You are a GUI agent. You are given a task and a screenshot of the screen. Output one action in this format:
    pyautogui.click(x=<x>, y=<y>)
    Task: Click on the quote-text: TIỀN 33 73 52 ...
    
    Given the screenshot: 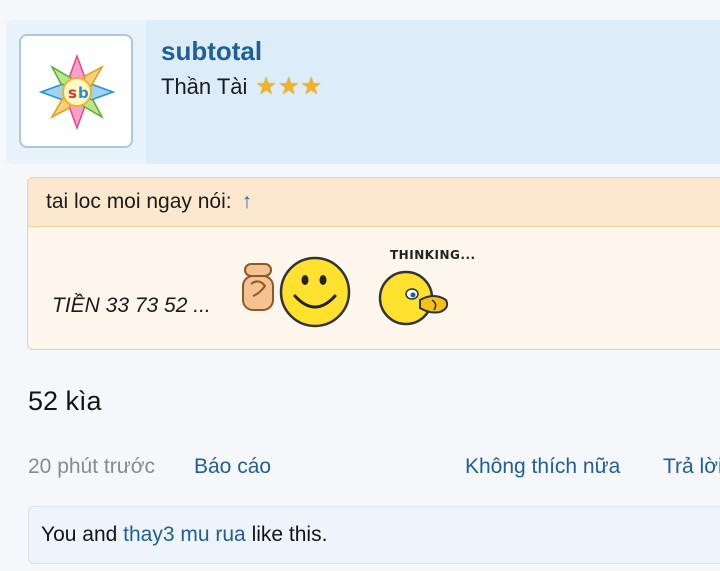 What is the action you would take?
    pyautogui.click(x=131, y=305)
    